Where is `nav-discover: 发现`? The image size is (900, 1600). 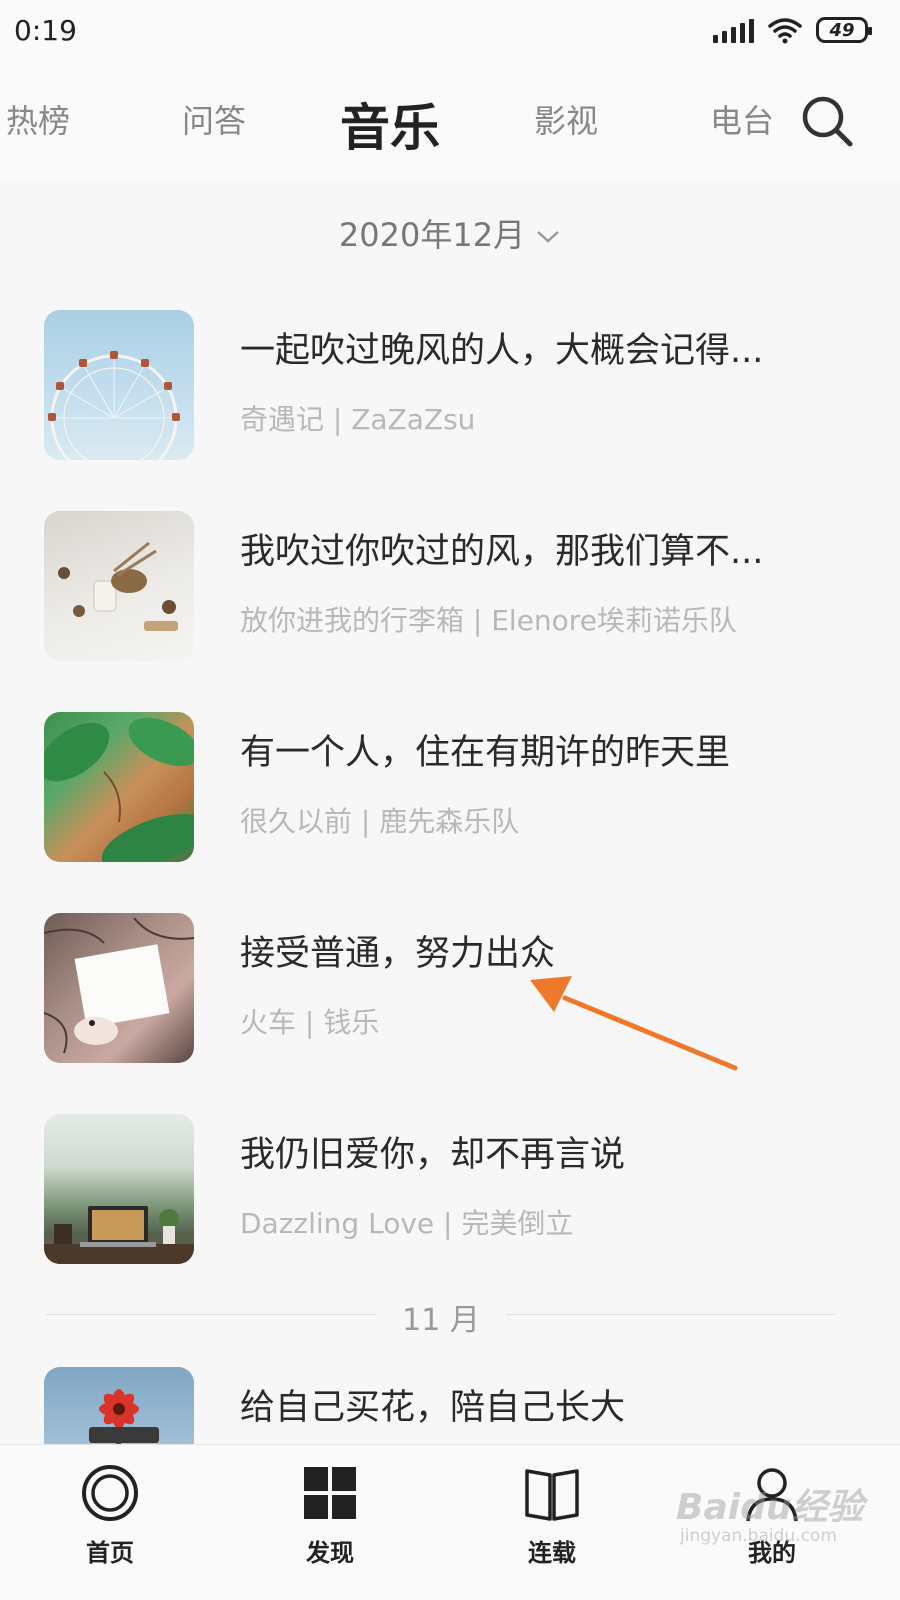 nav-discover: 发现 is located at coordinates (330, 1515).